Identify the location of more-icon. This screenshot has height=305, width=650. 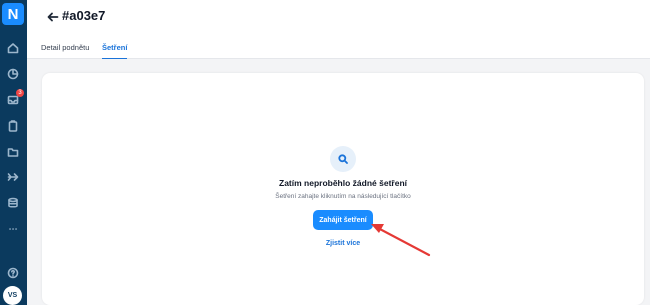
(13, 229).